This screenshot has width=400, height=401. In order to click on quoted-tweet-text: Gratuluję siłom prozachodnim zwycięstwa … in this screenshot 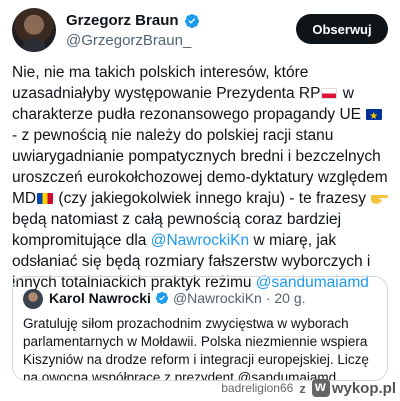, I will do `click(196, 348)`.